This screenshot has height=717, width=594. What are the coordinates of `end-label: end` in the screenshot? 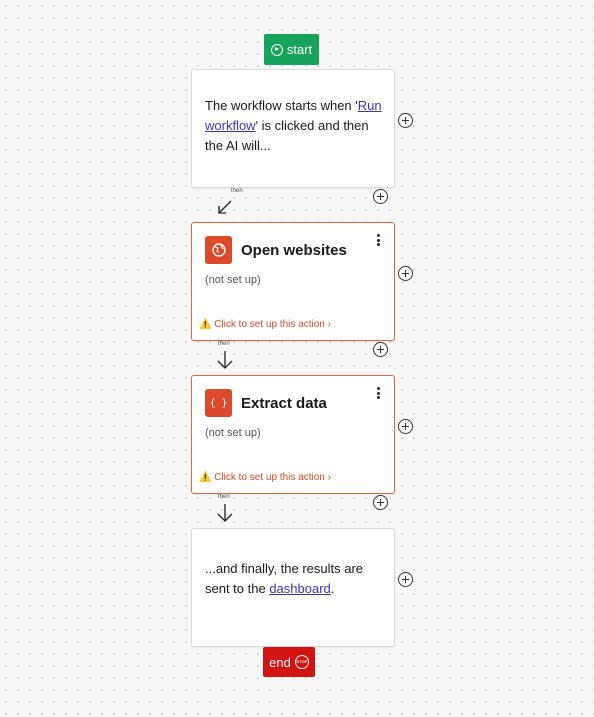 It's located at (280, 662).